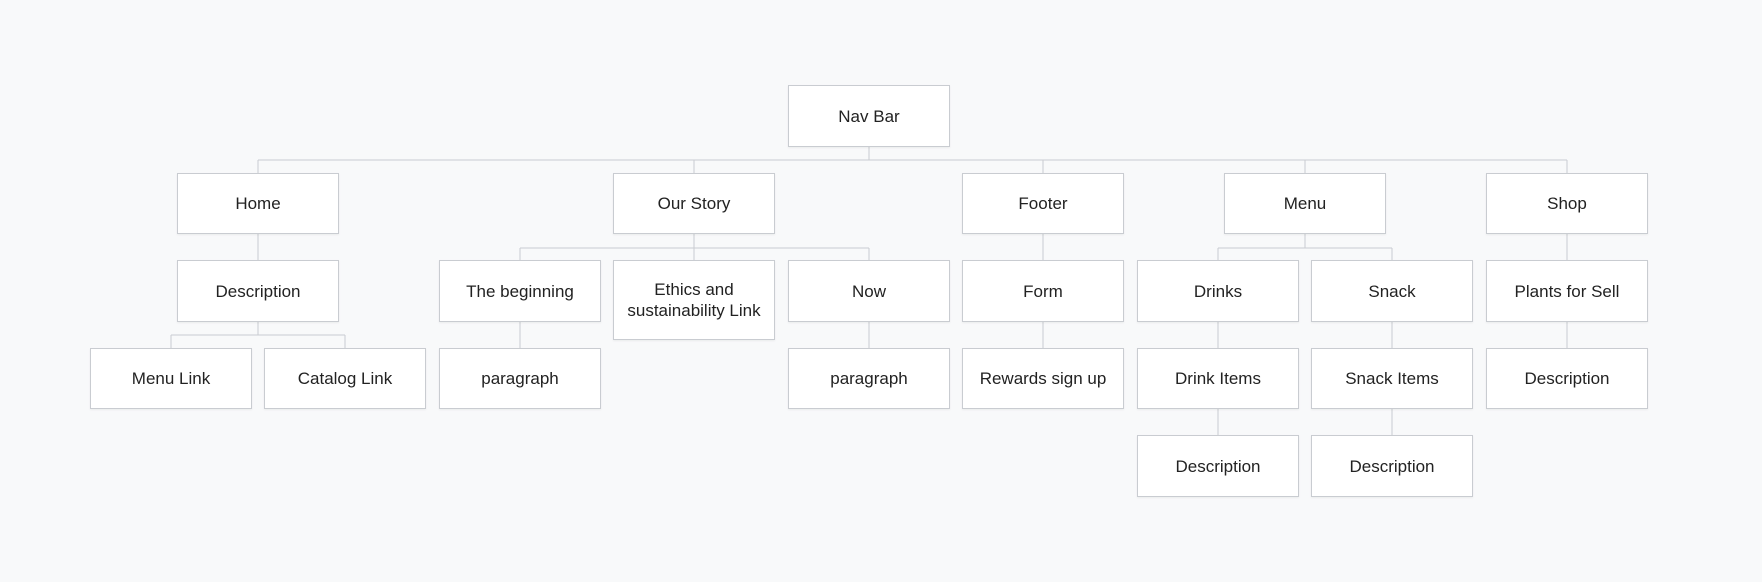 The height and width of the screenshot is (582, 1762). Describe the element at coordinates (1567, 203) in the screenshot. I see `node-shop: Shop` at that location.